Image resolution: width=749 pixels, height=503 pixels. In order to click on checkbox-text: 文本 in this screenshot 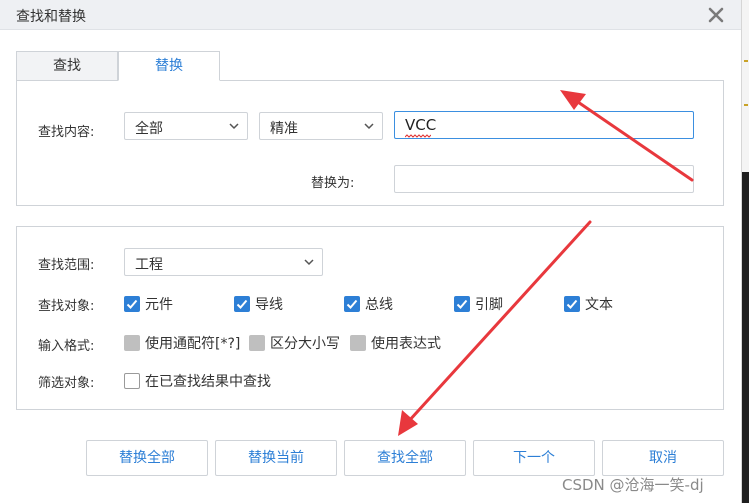, I will do `click(588, 304)`.